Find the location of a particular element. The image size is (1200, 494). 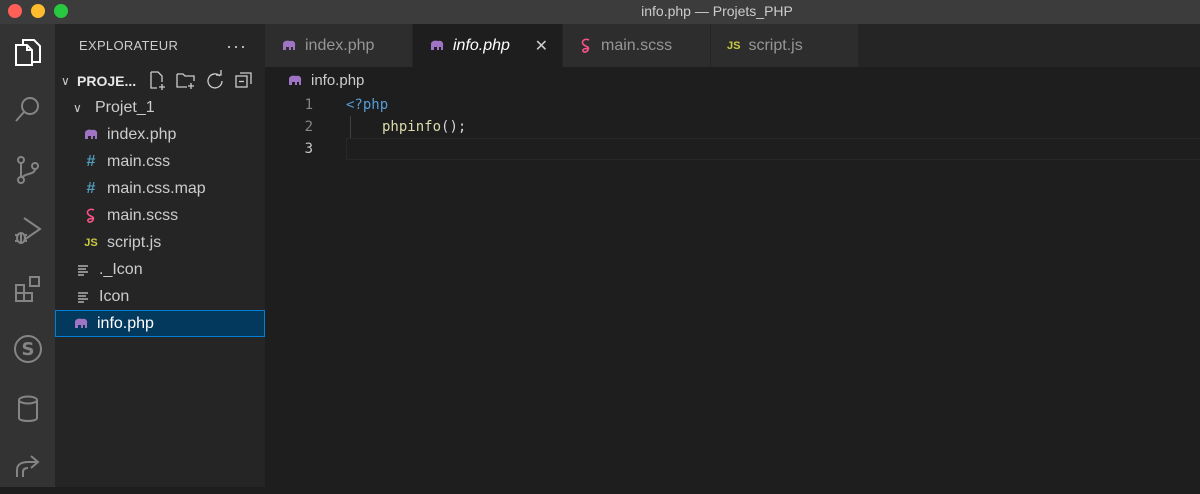

code-line: 1 <?php is located at coordinates (732, 105).